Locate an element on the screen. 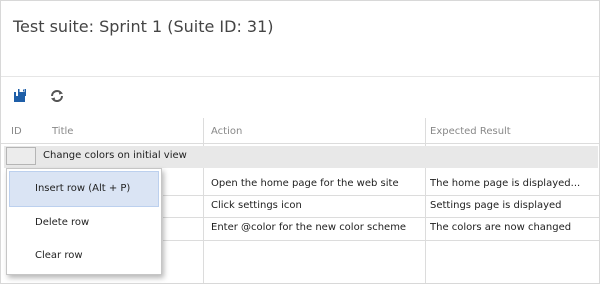  column-header-id: ID is located at coordinates (16, 131).